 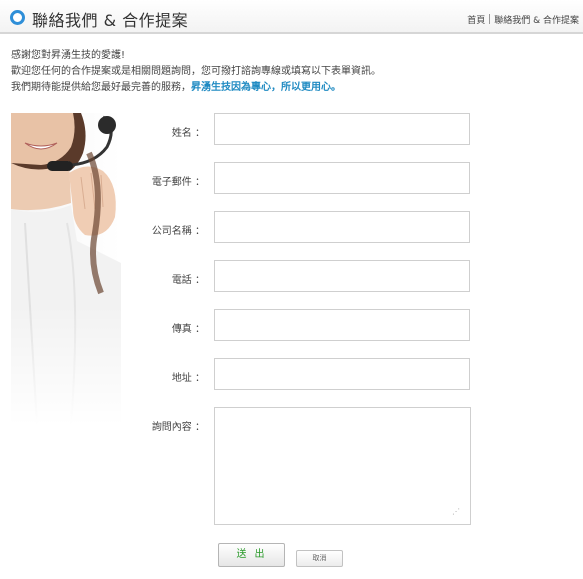 I want to click on fax-field, so click(x=342, y=325).